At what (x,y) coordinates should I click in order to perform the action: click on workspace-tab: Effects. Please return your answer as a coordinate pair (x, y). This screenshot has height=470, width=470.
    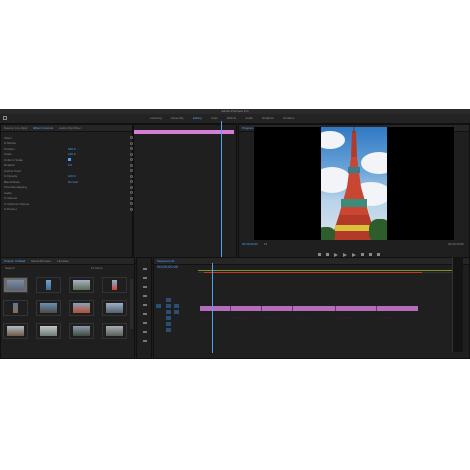
    Looking at the image, I should click on (231, 118).